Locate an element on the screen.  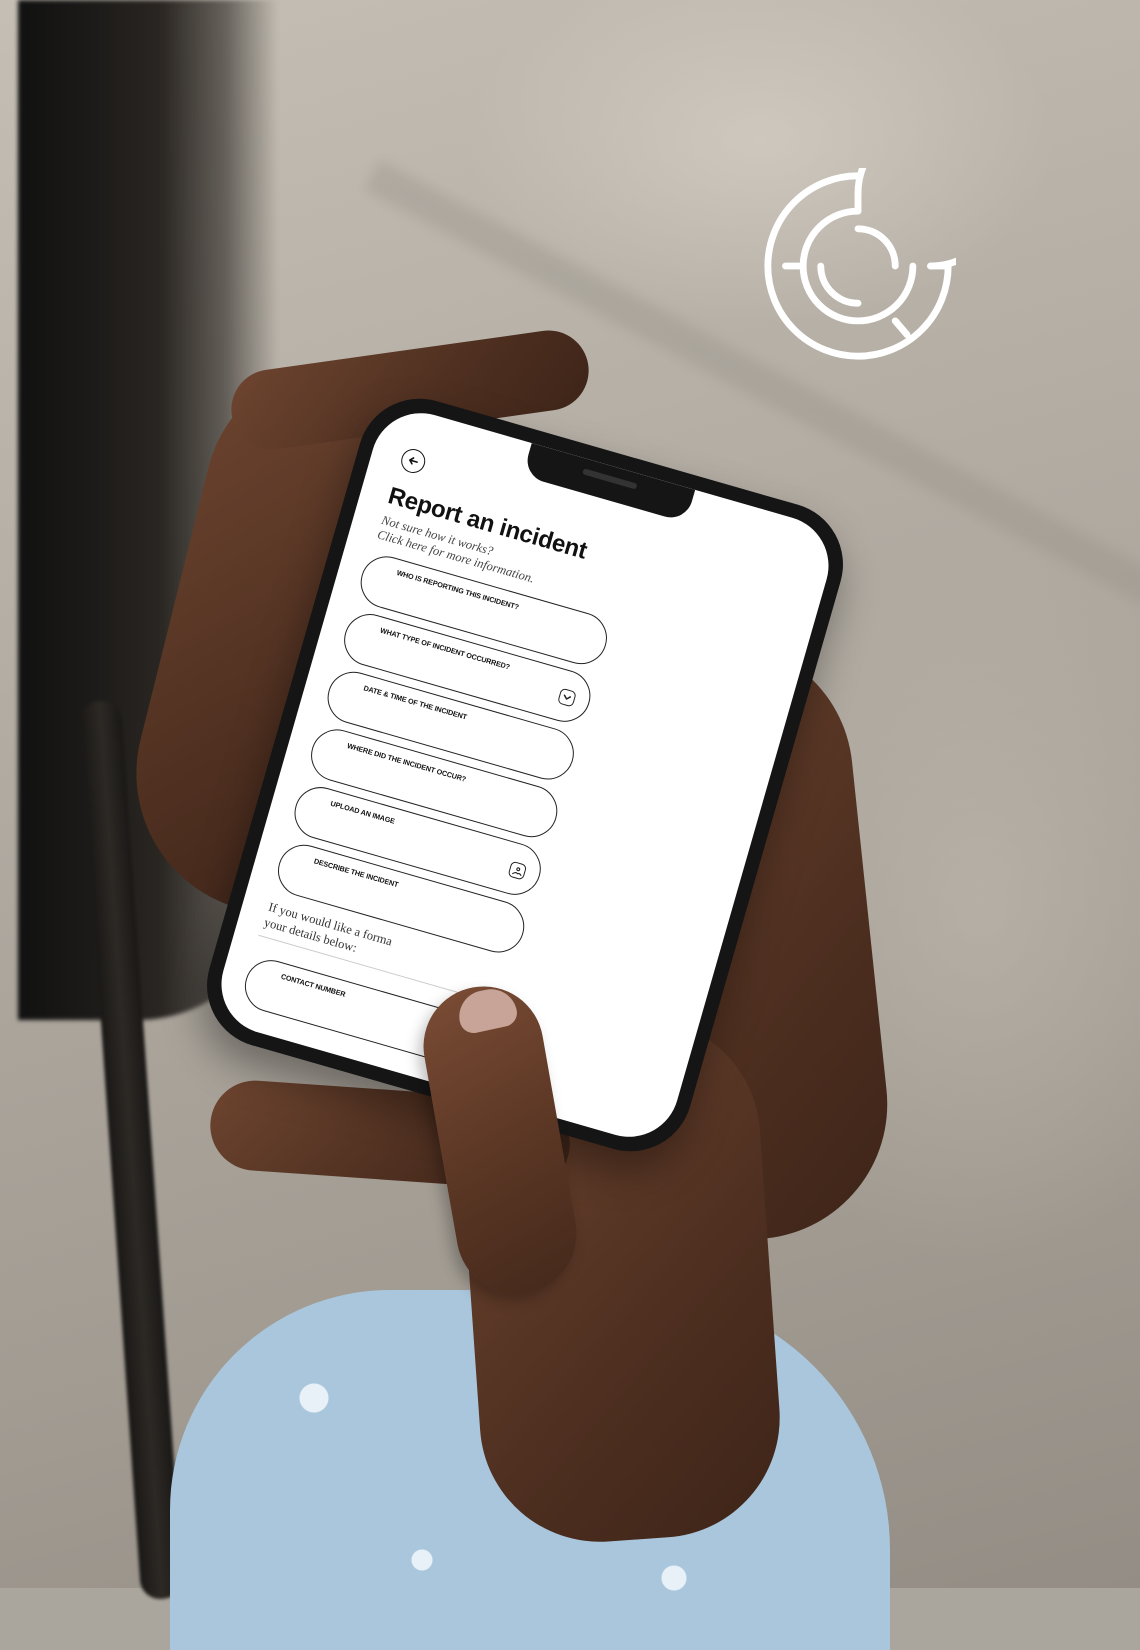
image-upload-icon is located at coordinates (517, 870).